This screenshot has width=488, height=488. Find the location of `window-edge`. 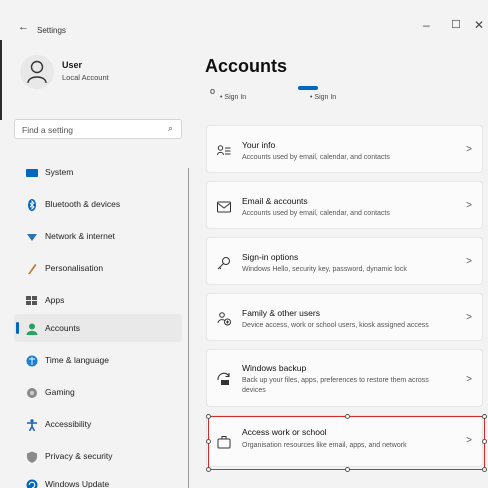

window-edge is located at coordinates (1, 80).